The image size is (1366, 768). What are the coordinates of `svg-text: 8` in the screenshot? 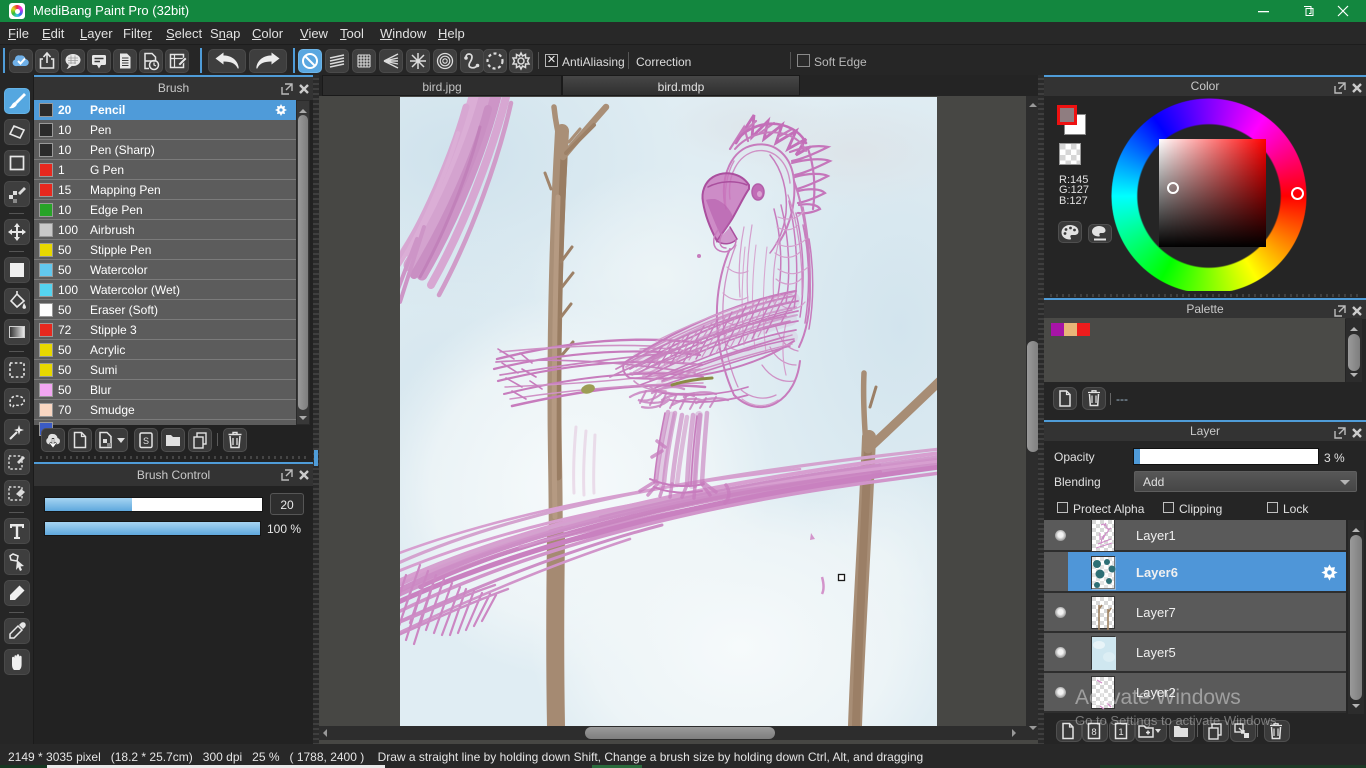 It's located at (1093, 732).